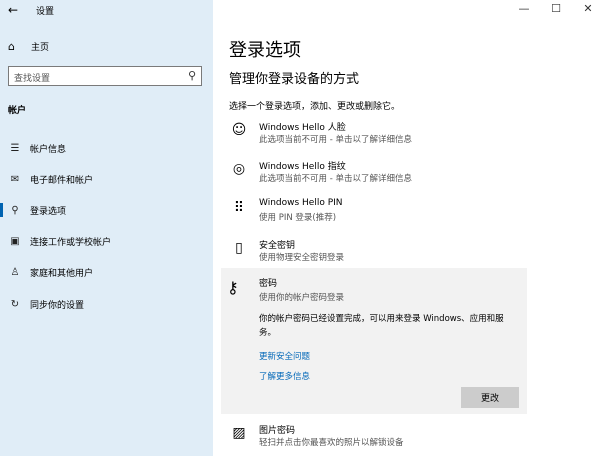  What do you see at coordinates (556, 8) in the screenshot?
I see `maximize-button: ☐` at bounding box center [556, 8].